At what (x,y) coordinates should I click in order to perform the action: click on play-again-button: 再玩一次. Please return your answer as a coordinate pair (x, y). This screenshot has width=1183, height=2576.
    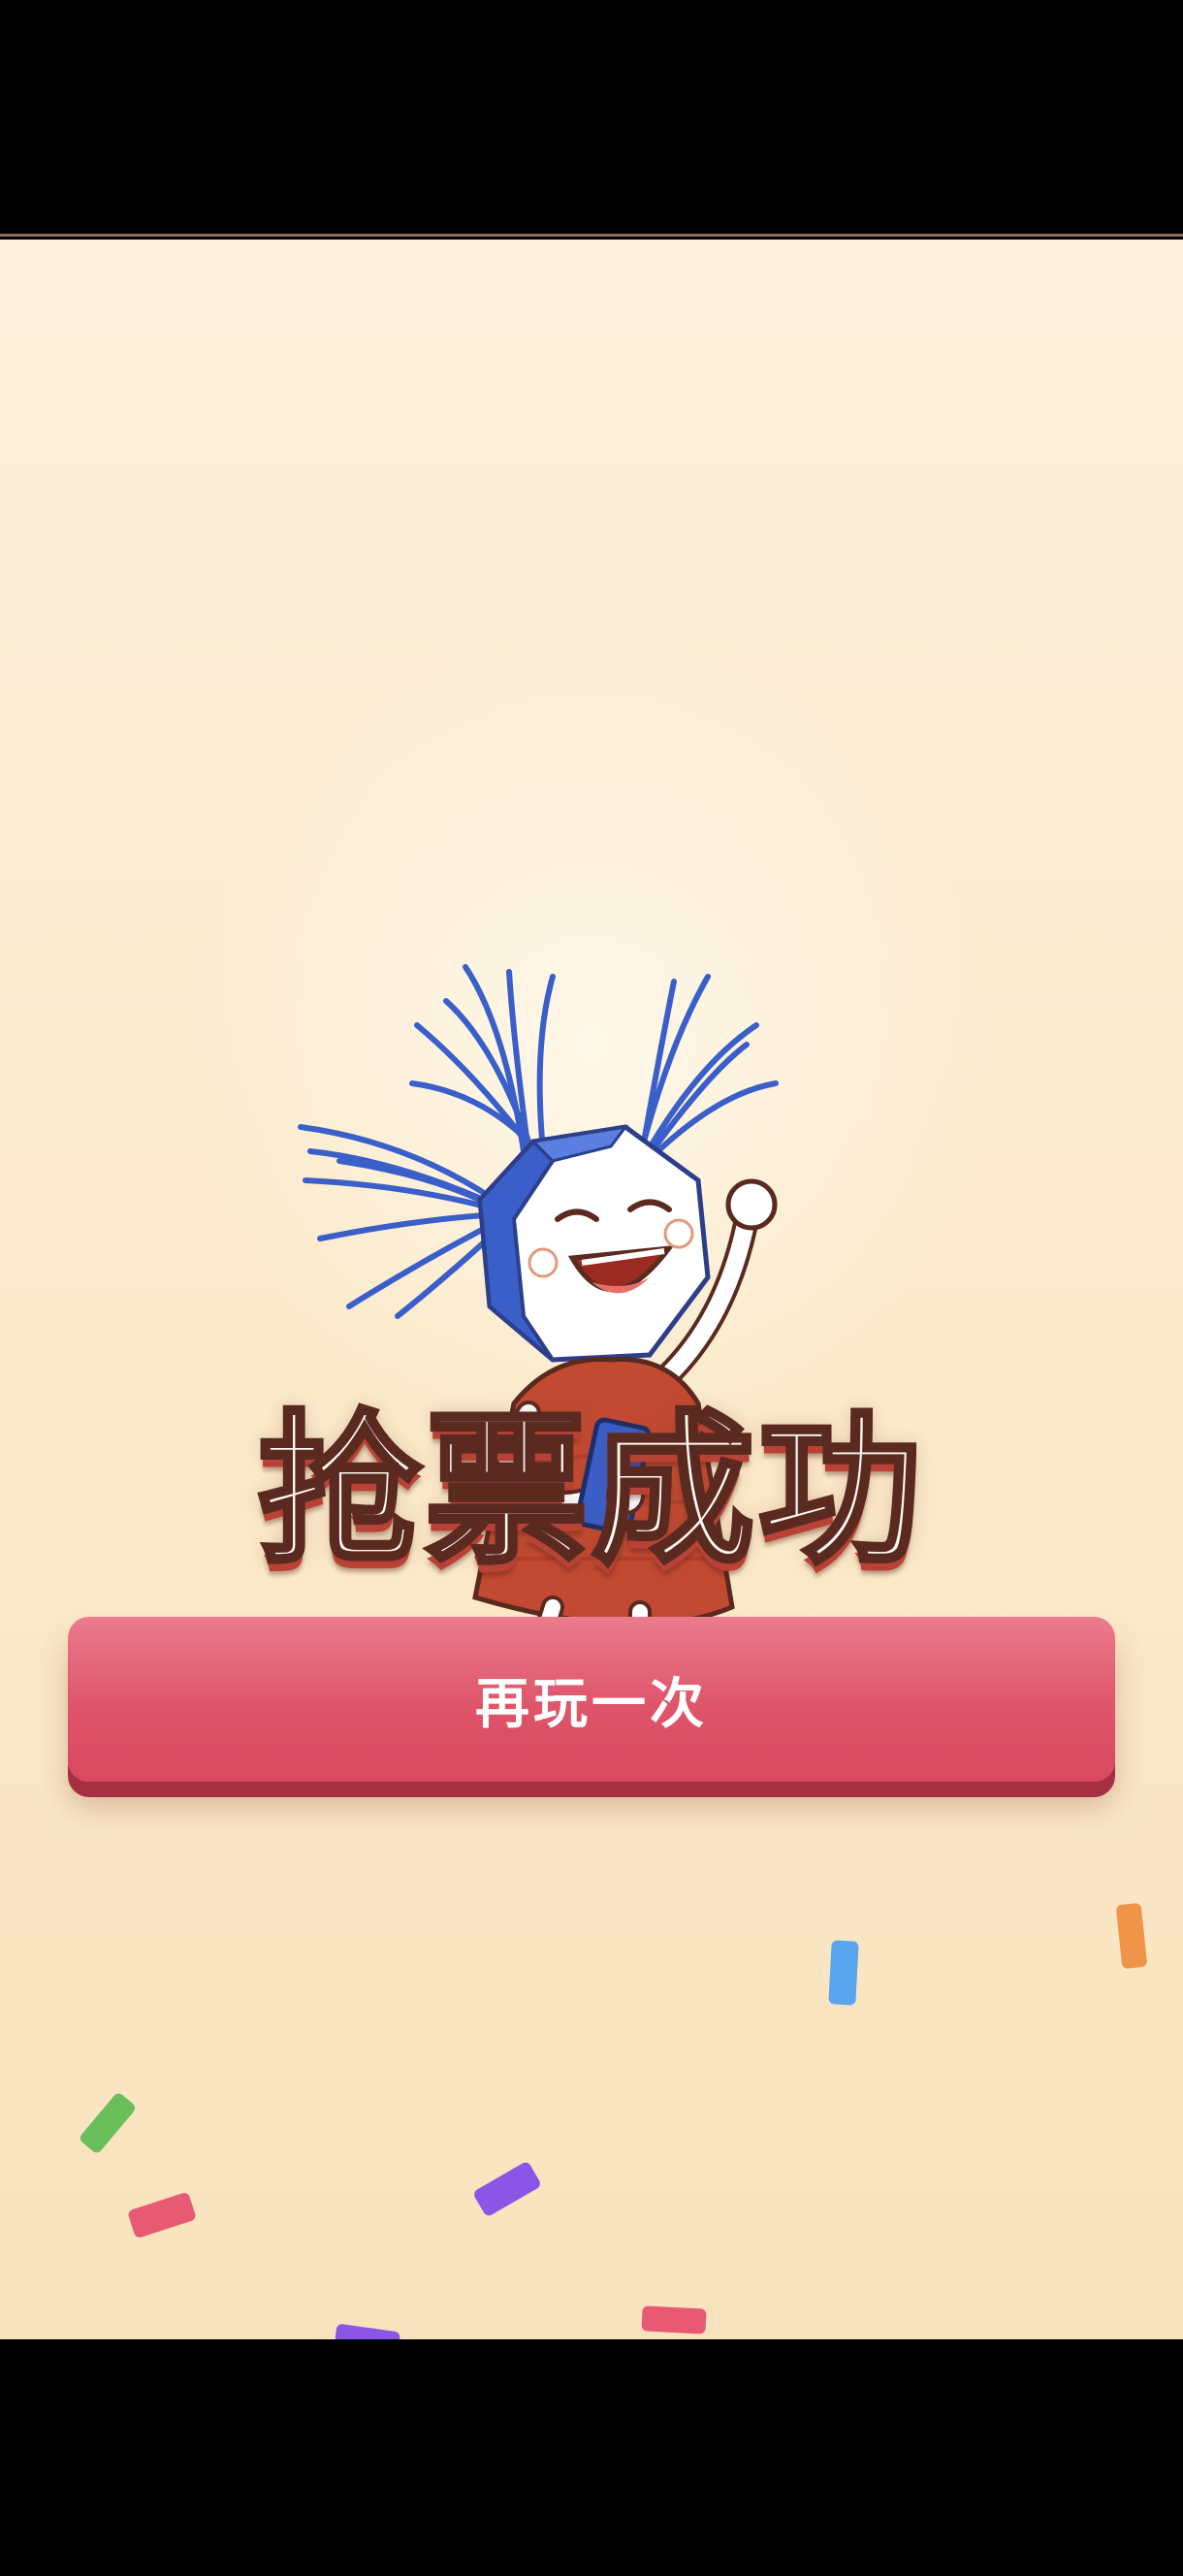
    Looking at the image, I should click on (591, 1699).